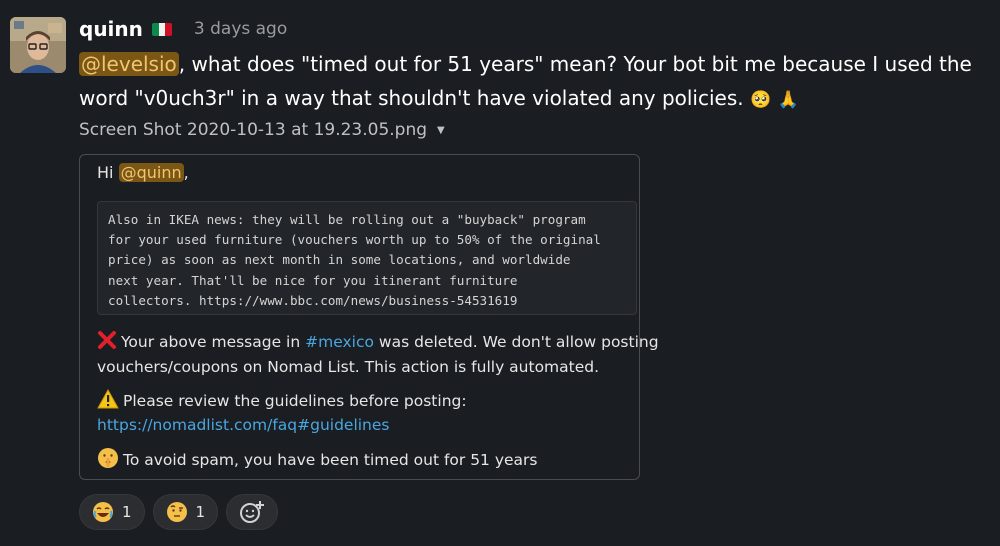 Image resolution: width=1000 pixels, height=546 pixels. Describe the element at coordinates (105, 172) in the screenshot. I see `greeting-text: Hi` at that location.